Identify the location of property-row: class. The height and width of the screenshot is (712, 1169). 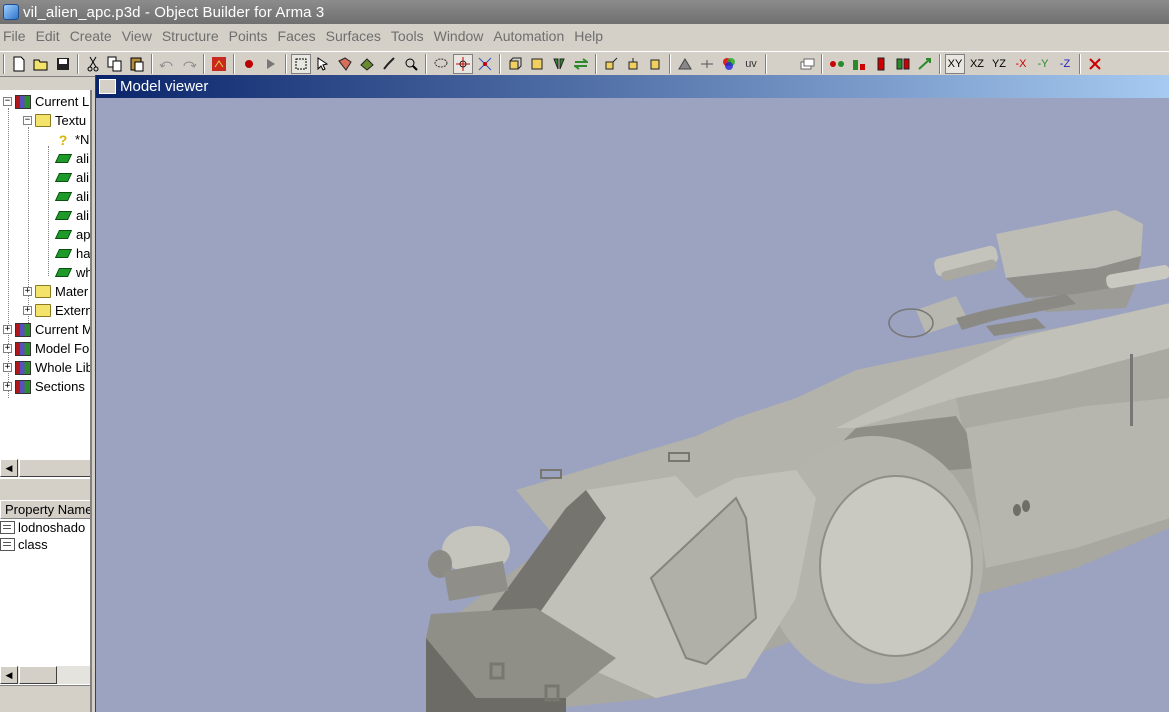
(24, 544).